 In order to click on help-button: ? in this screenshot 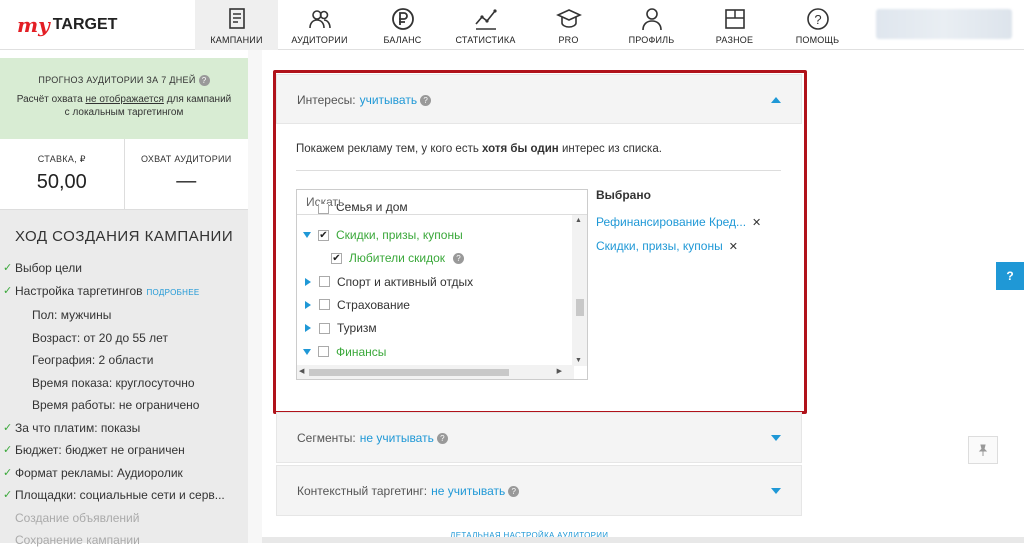, I will do `click(1010, 276)`.